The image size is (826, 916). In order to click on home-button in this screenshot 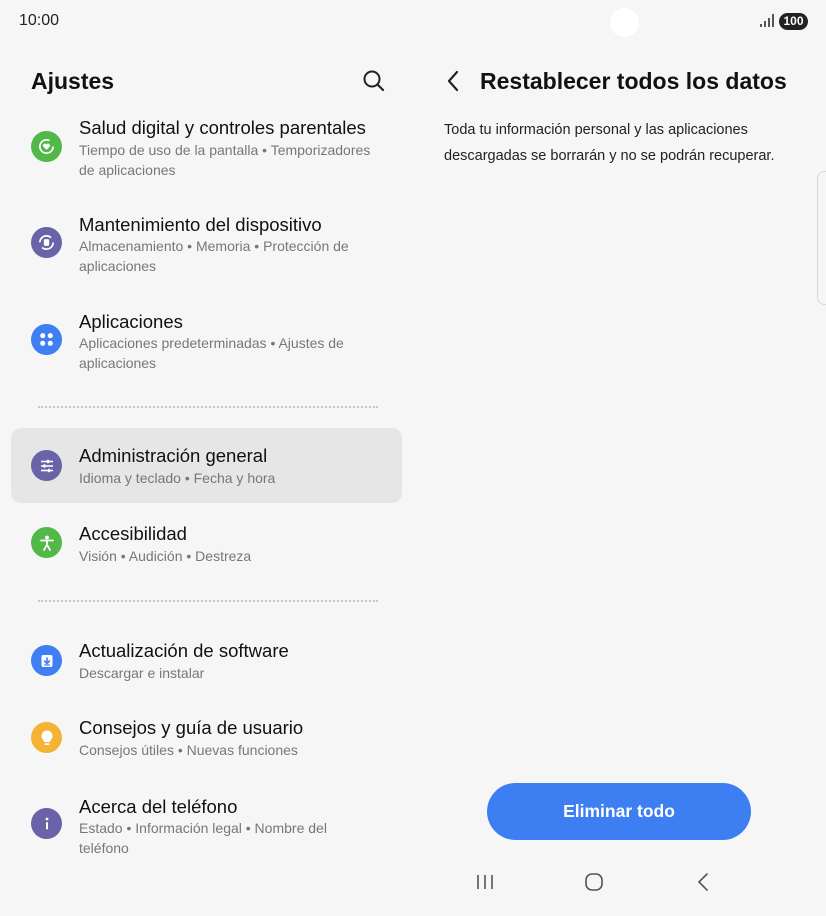, I will do `click(594, 884)`.